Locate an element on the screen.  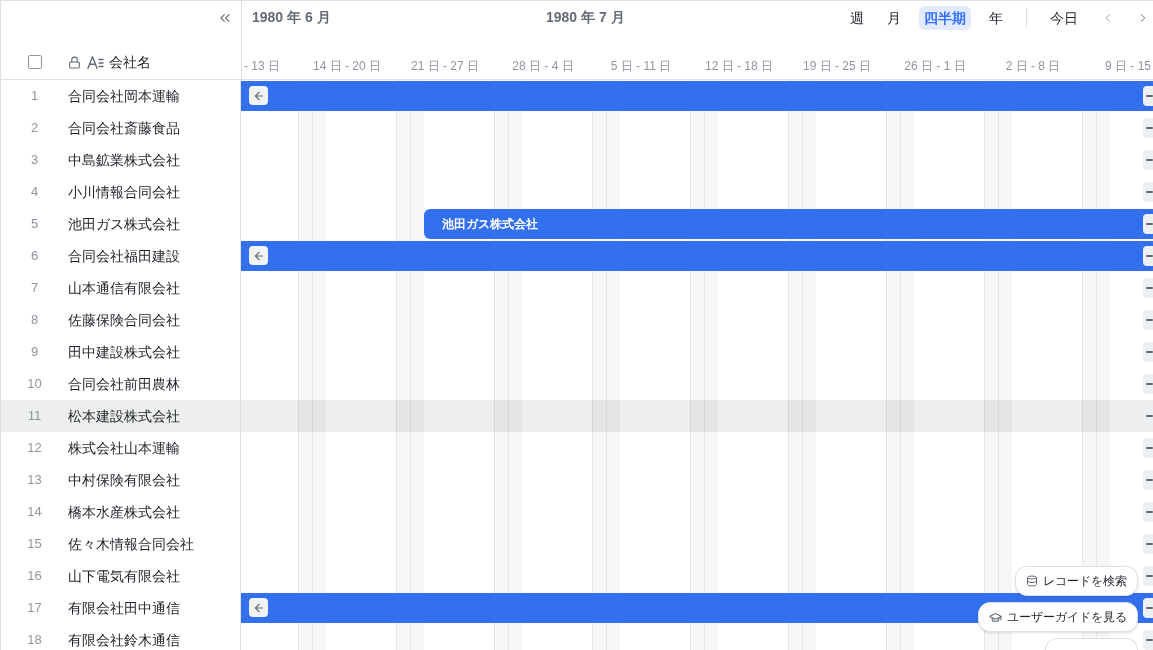
company-name: 中村保険有限会社 is located at coordinates (124, 480).